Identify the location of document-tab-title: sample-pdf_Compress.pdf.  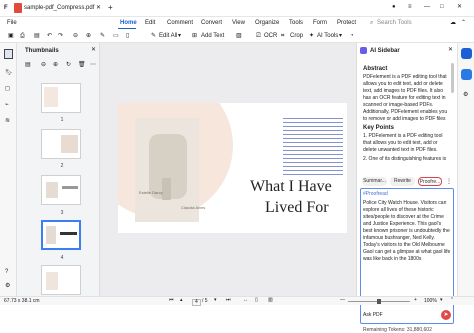
(59, 8).